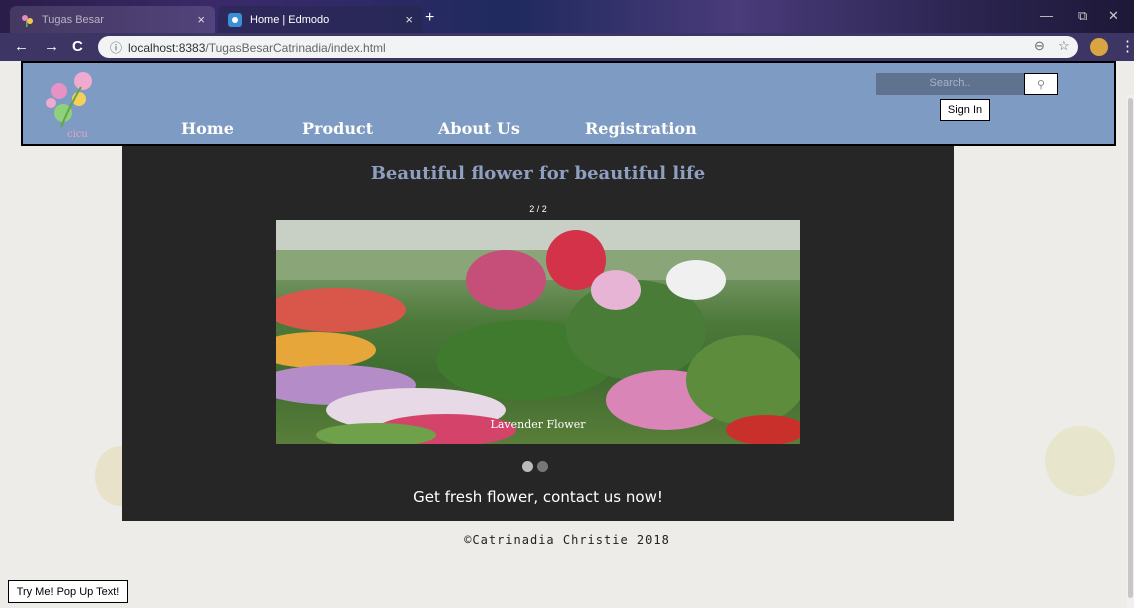 The width and height of the screenshot is (1134, 608). What do you see at coordinates (112, 19) in the screenshot?
I see `tab-tugas-besar: Tugas Besar ×` at bounding box center [112, 19].